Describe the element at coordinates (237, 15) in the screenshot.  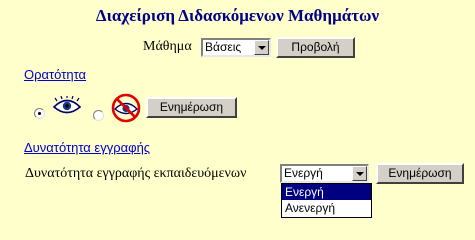
I see `page-title: Διαχείριση Διδασκόμενων Μαθημάτων` at that location.